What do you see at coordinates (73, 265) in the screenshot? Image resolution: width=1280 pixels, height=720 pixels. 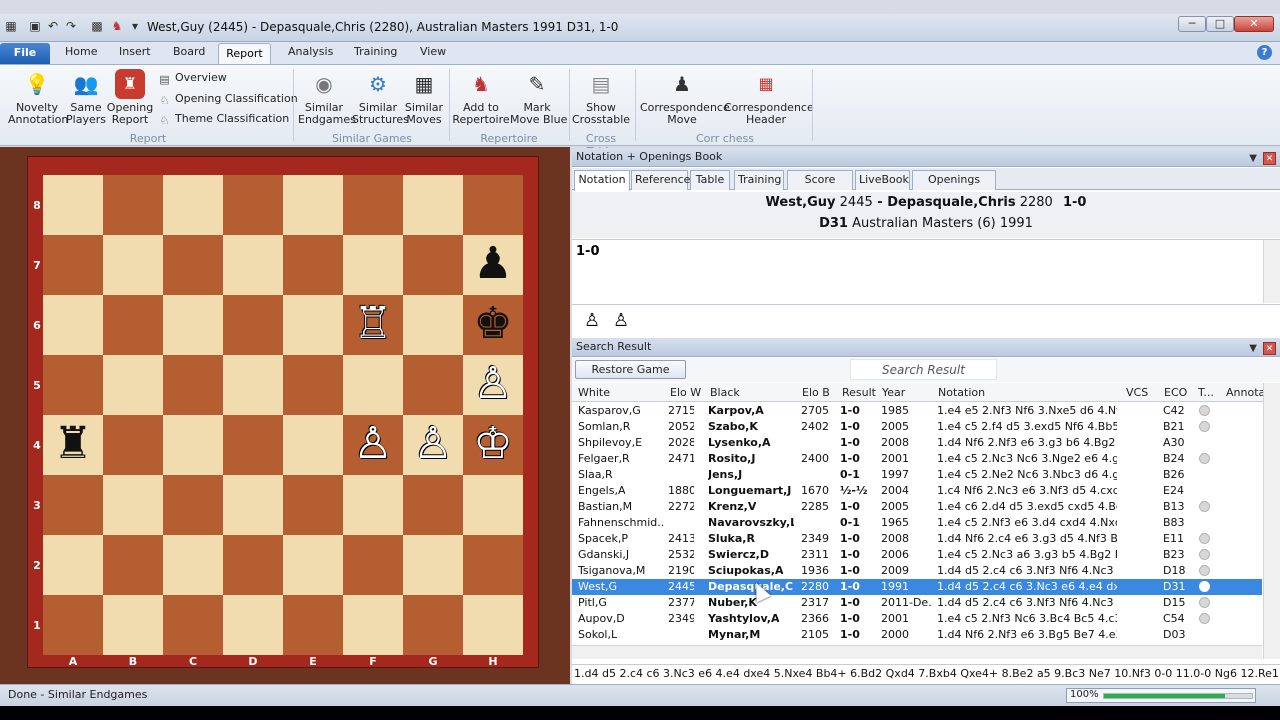 I see `board-square-a7` at bounding box center [73, 265].